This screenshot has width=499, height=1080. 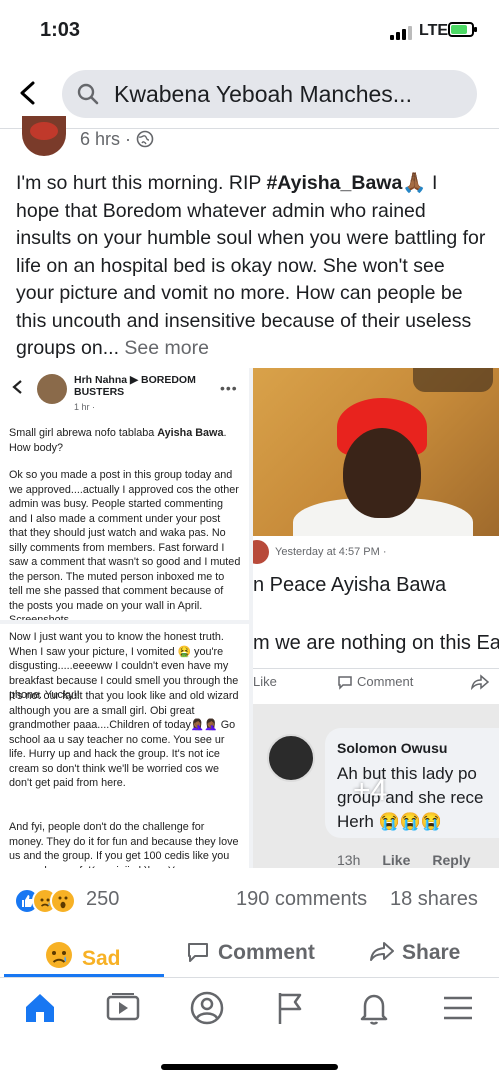 What do you see at coordinates (166, 348) in the screenshot?
I see `see-more-link: See more` at bounding box center [166, 348].